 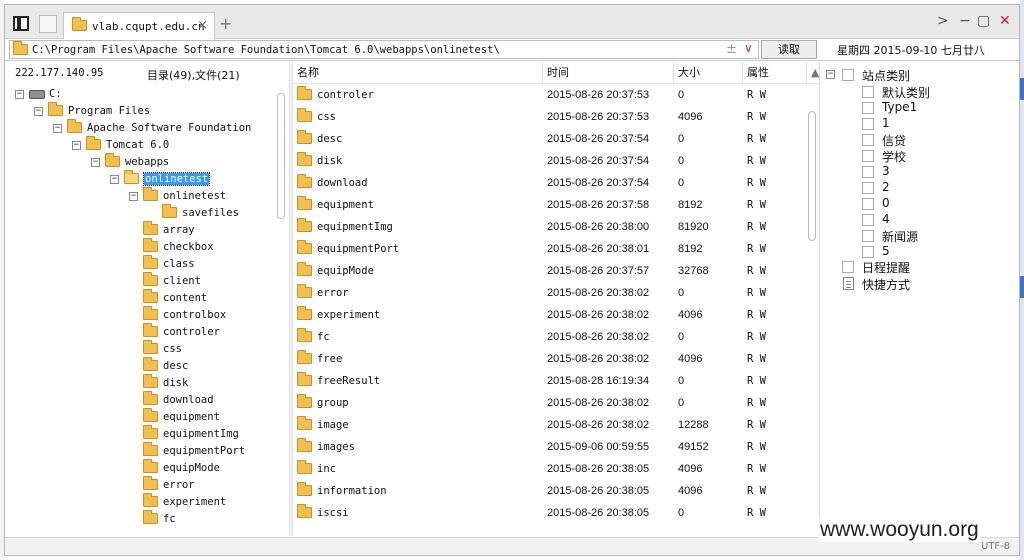 I want to click on file-row: equipment 2015-08-26 20:37:58 8192 R W, so click(x=550, y=206).